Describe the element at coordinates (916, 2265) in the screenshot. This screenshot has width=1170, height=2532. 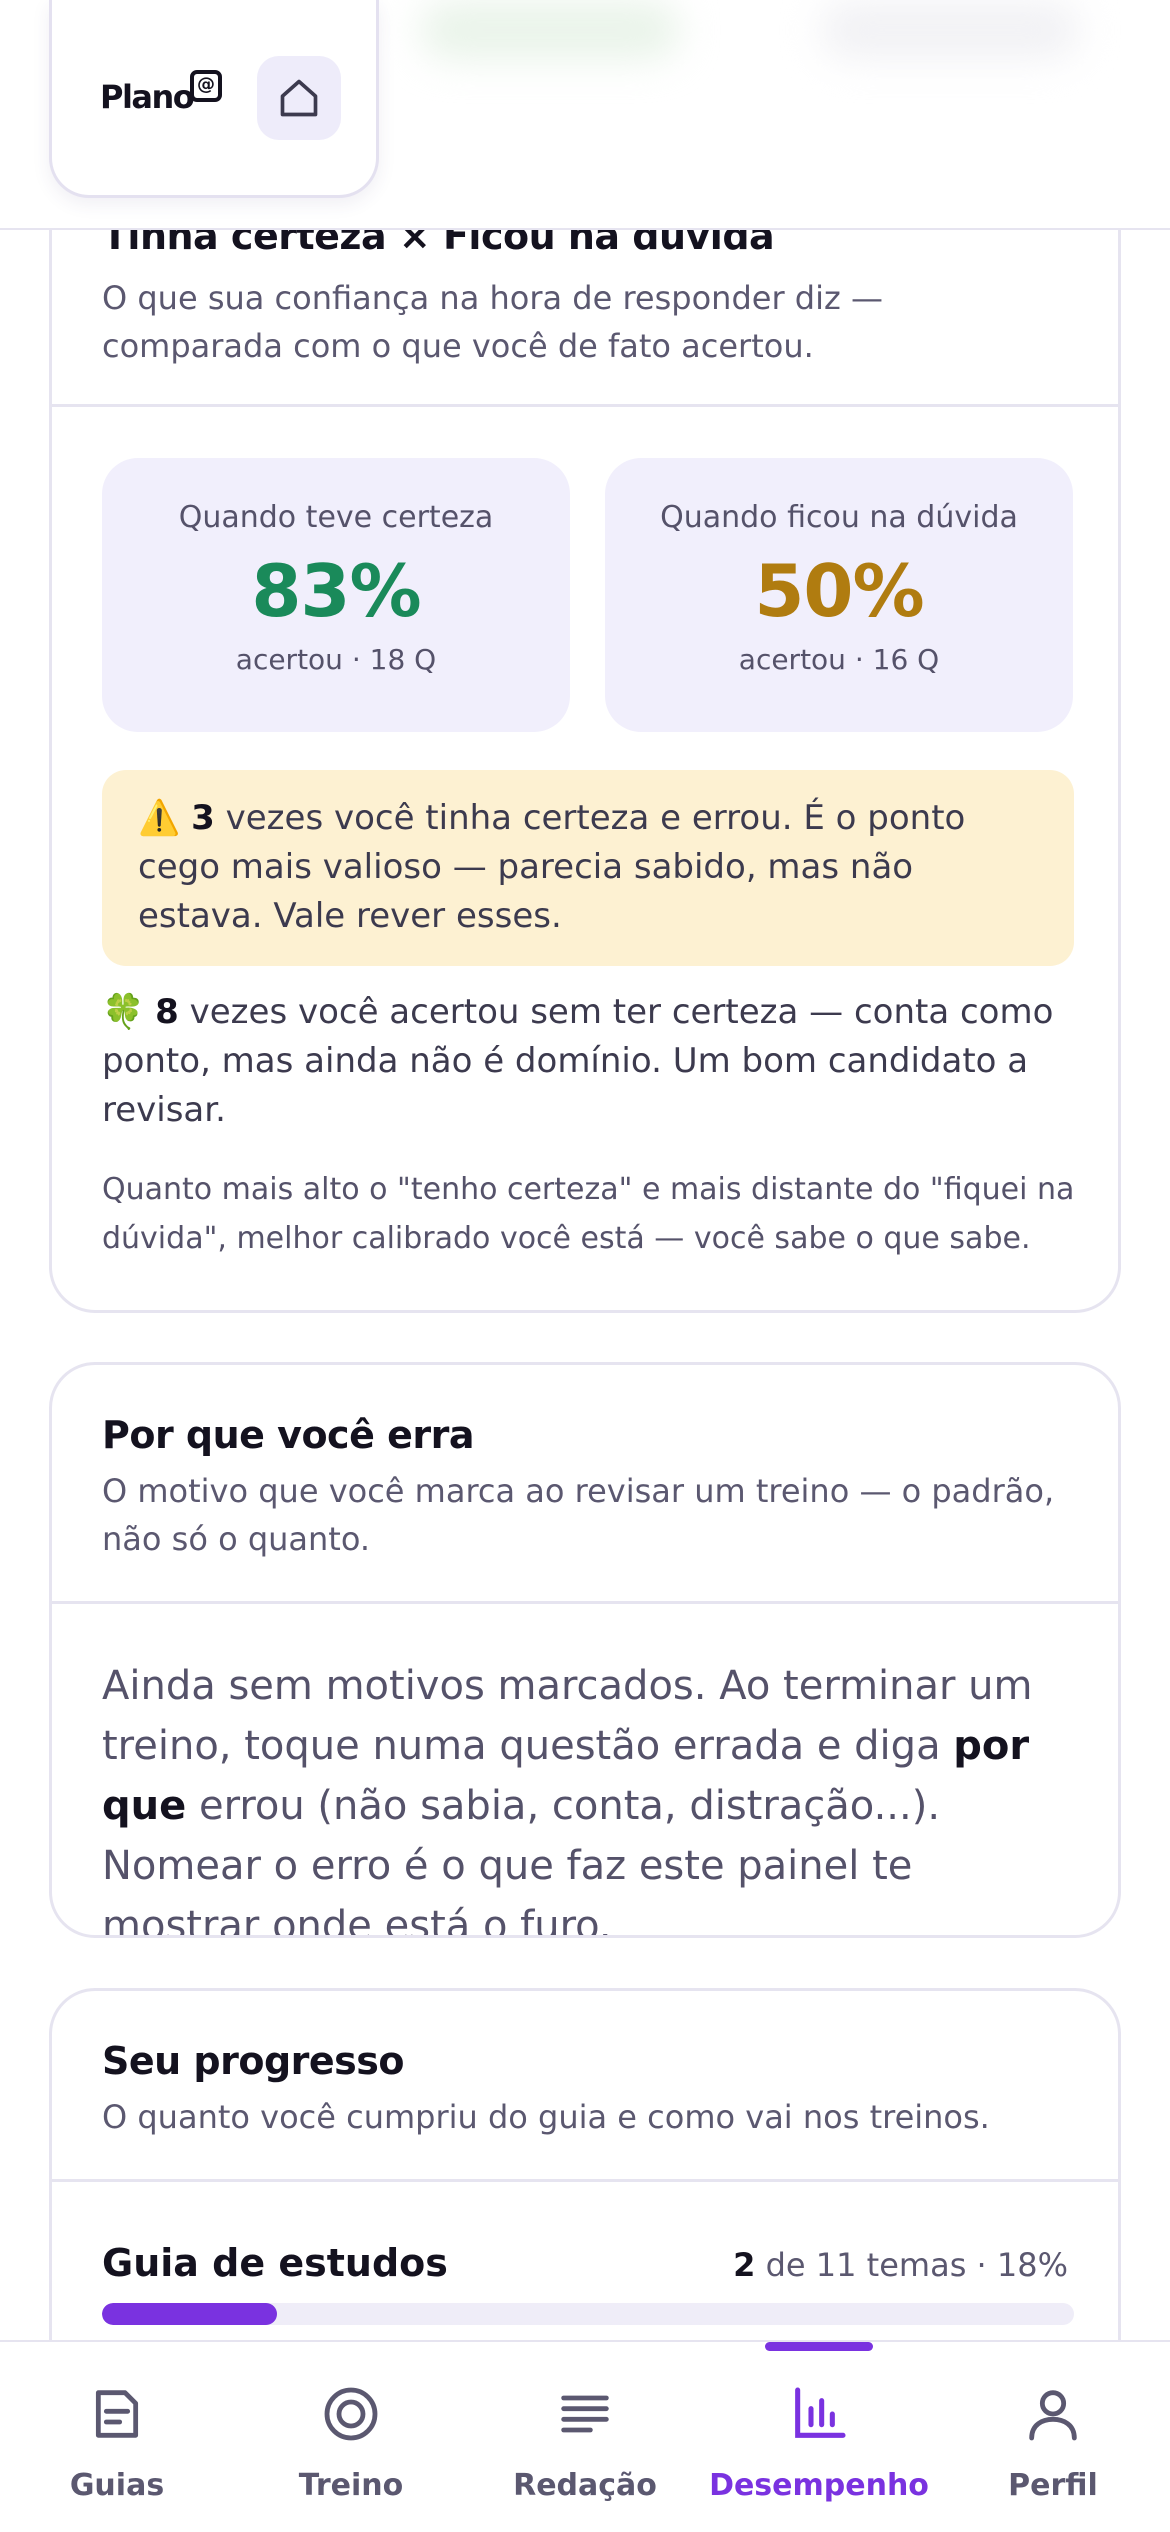
I see `guide-total-text: de 11 temas · 18%` at that location.